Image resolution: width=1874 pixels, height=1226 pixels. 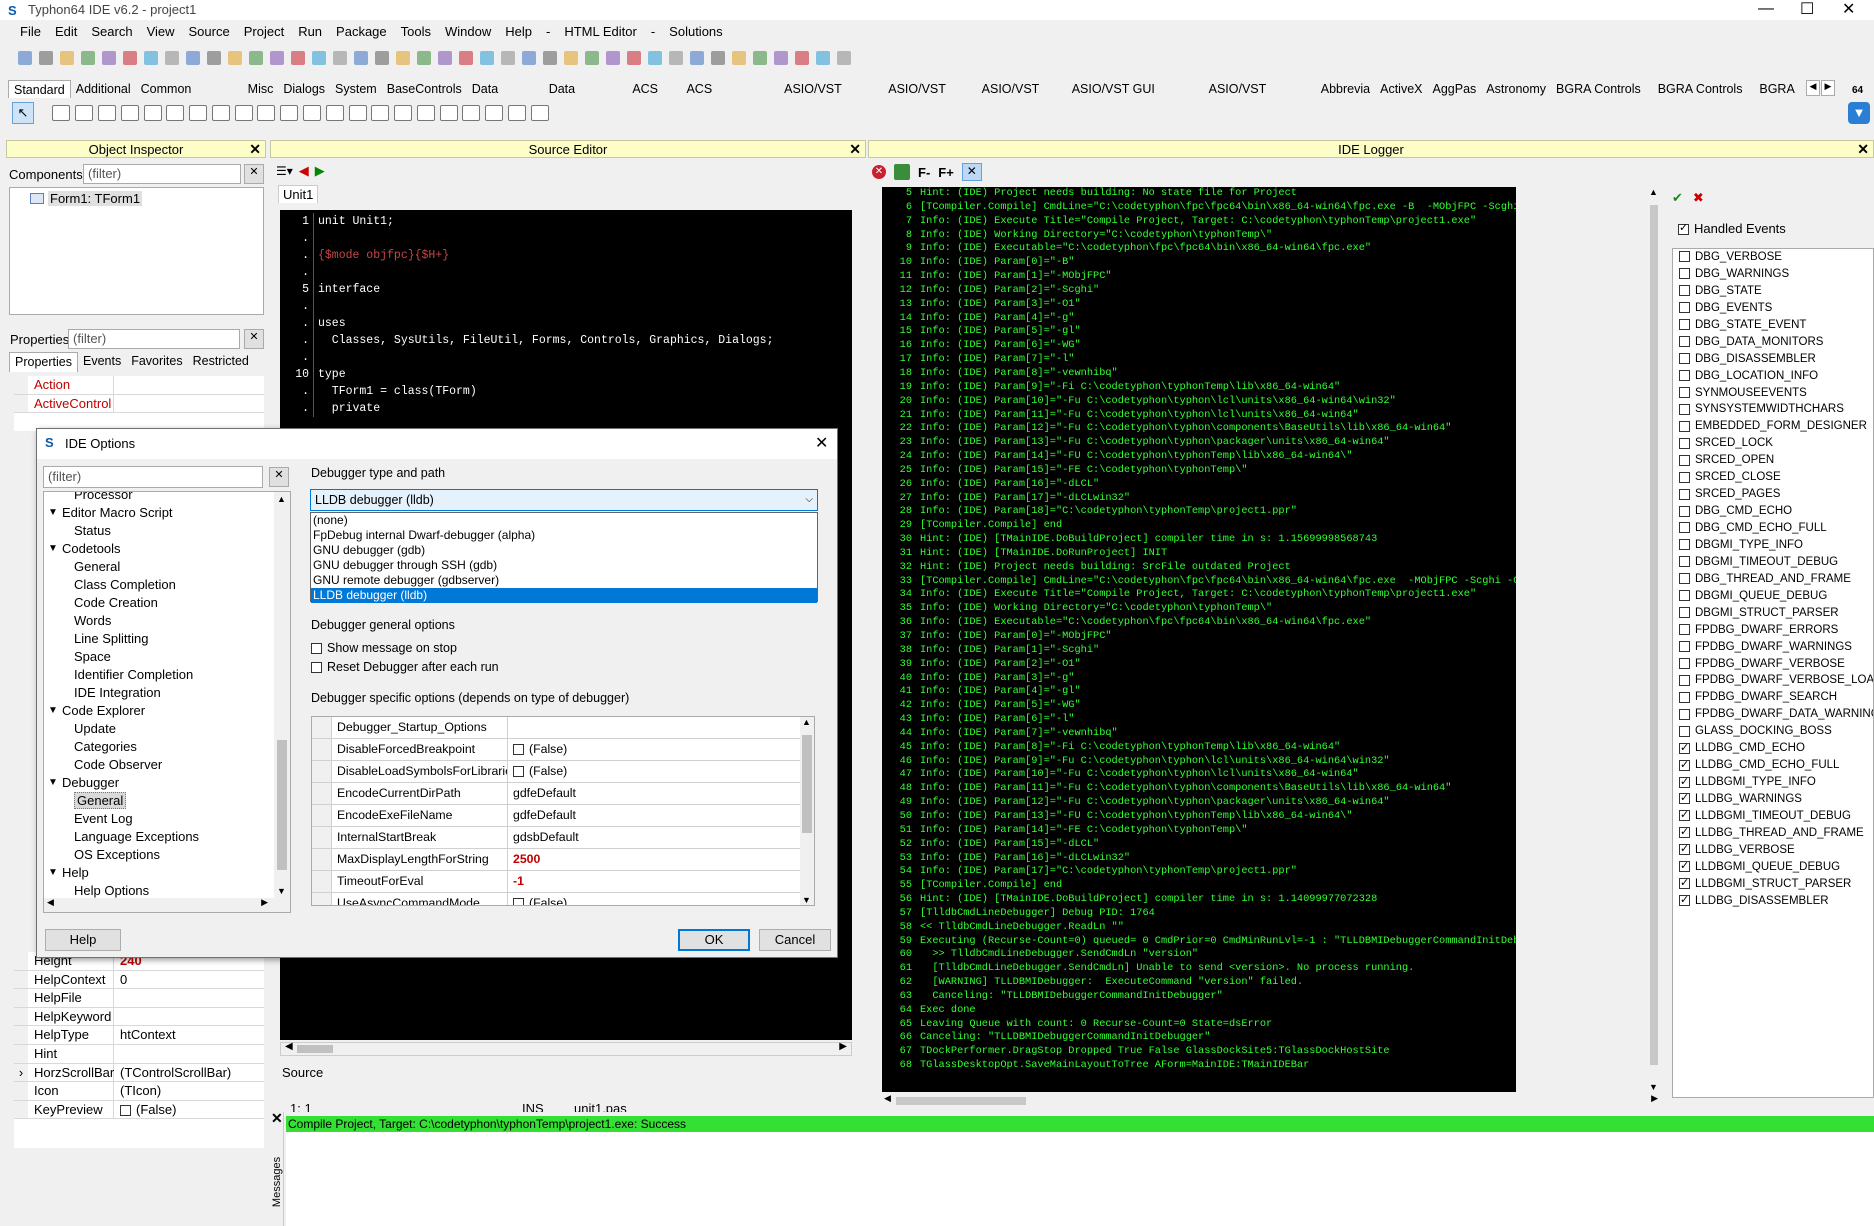 I want to click on event-checkbox-srced-close: SRCED_CLOSE, so click(x=1773, y=477).